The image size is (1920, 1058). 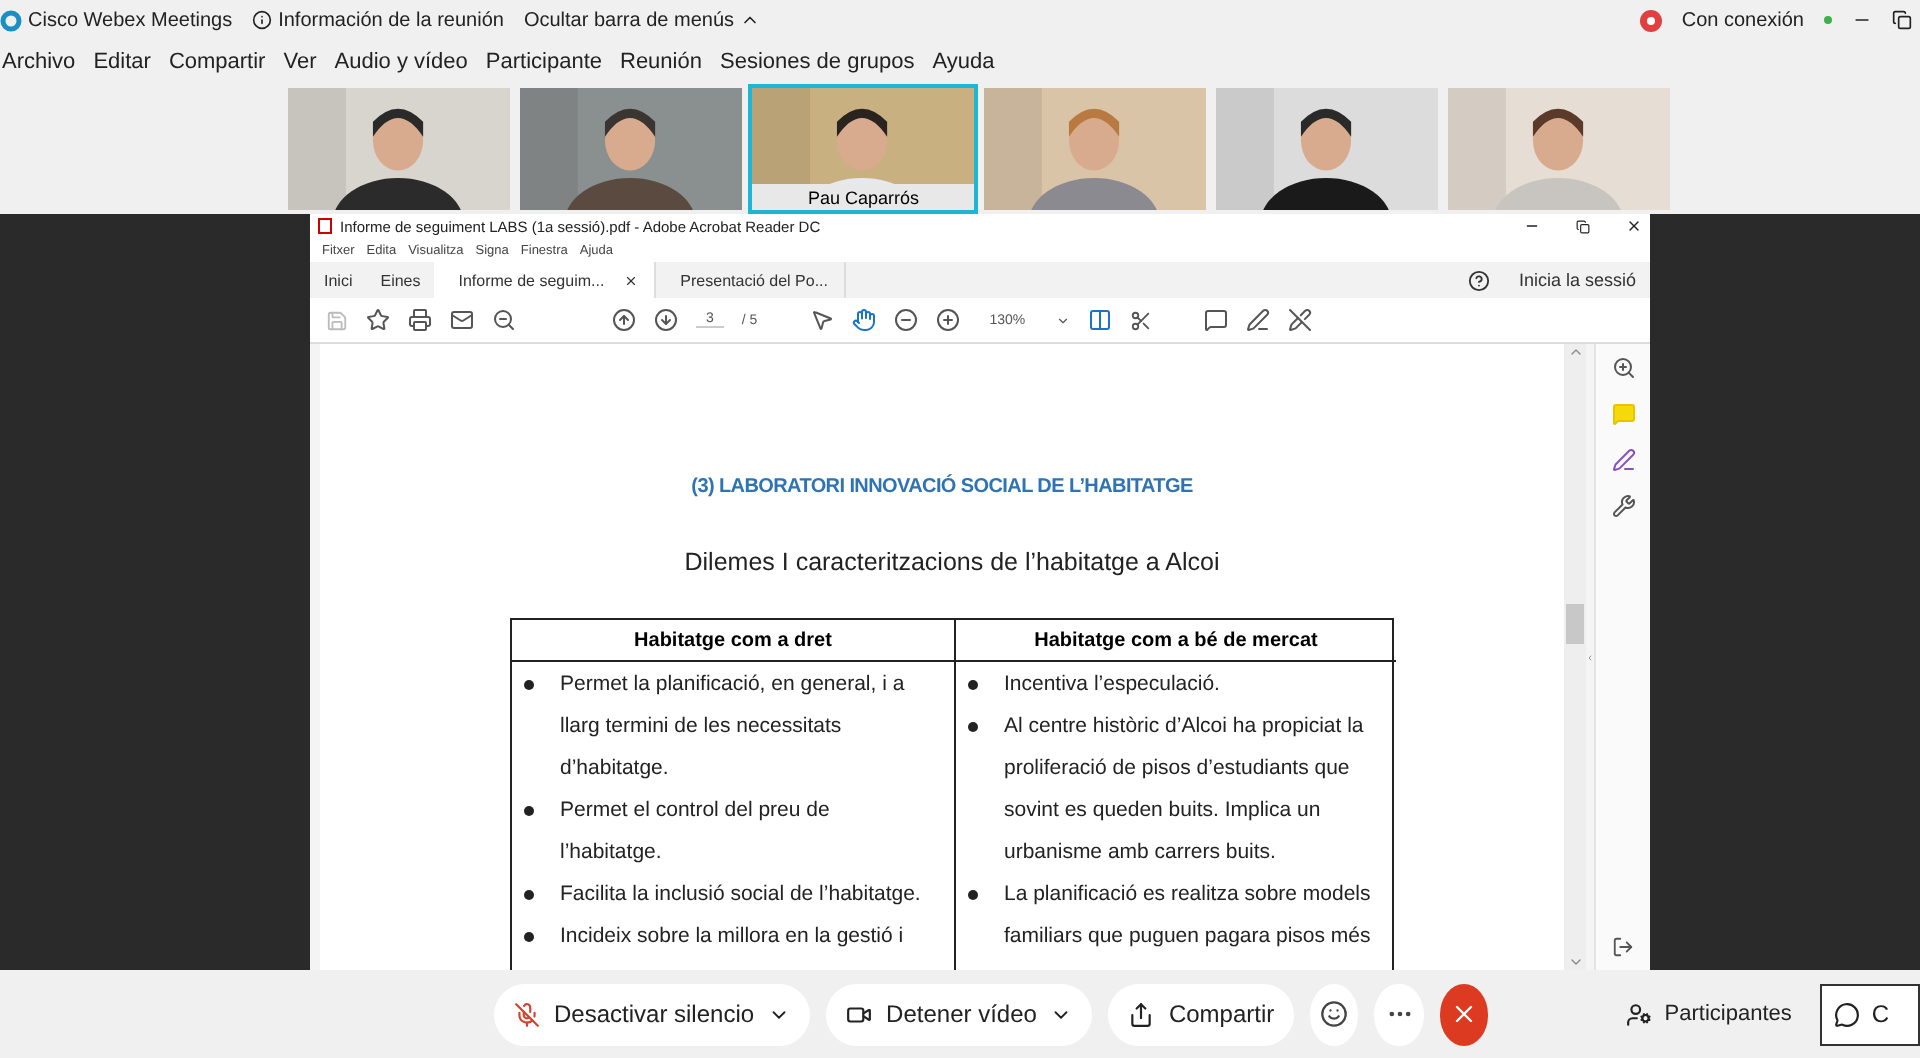 I want to click on meeting-info-button: Información de la reunión, so click(x=378, y=20).